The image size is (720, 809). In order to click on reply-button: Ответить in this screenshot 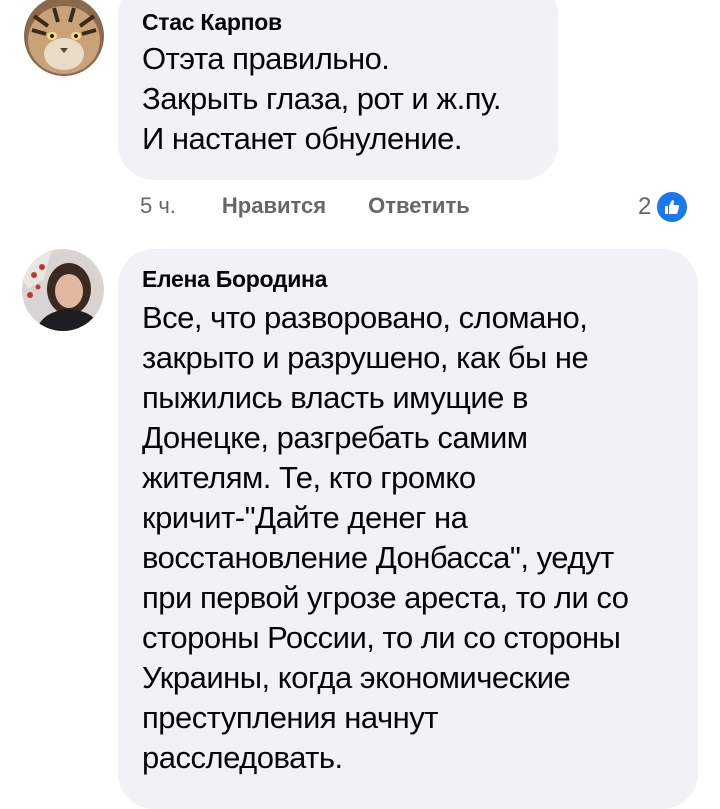, I will do `click(419, 206)`.